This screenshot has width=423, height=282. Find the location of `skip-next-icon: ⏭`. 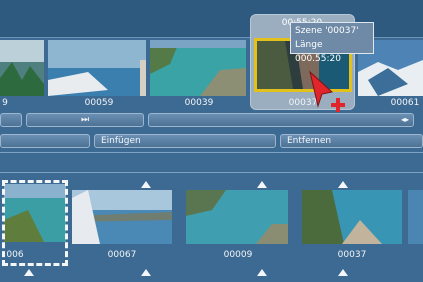

skip-next-icon: ⏭ is located at coordinates (85, 120).